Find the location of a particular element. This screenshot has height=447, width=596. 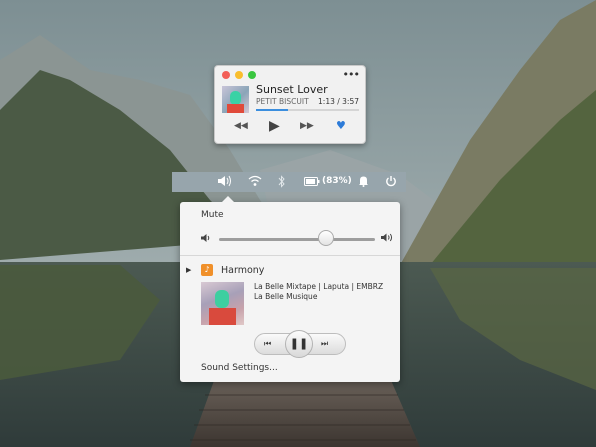

playback-controls: ⏮ ❚❚ ⏭ is located at coordinates (300, 344).